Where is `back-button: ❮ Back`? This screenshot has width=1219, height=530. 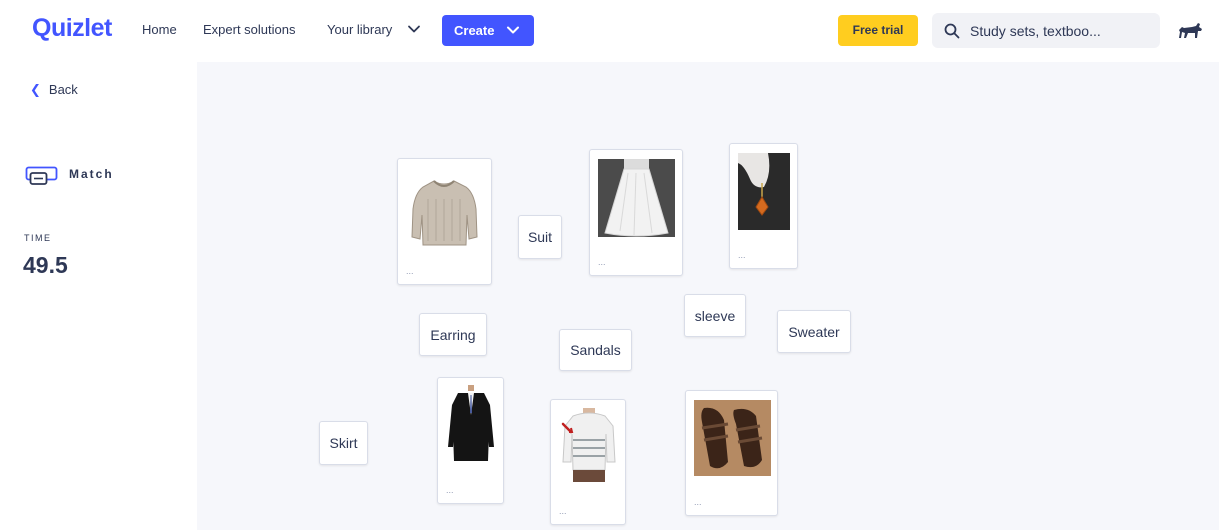 back-button: ❮ Back is located at coordinates (54, 90).